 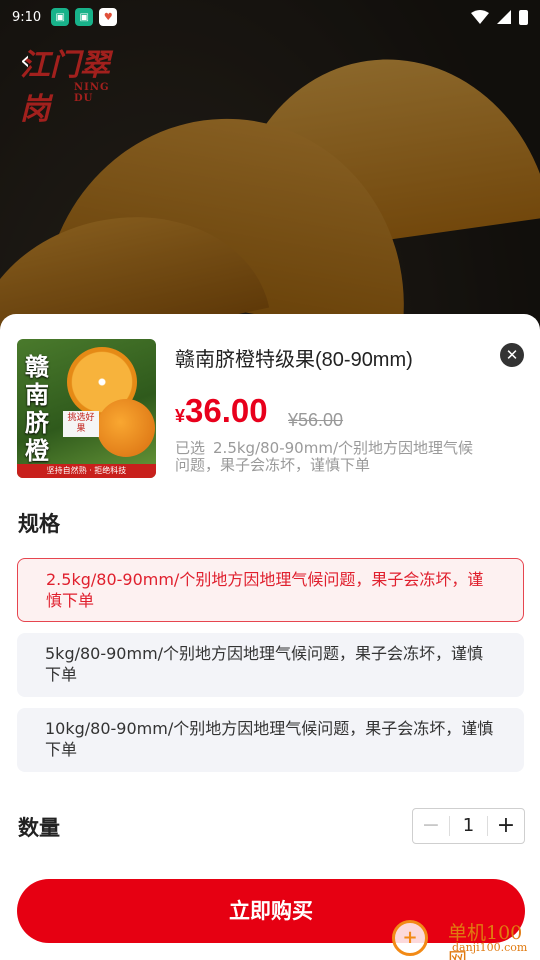 I want to click on spec-option-selected: 2.5kg/80-90mm/个别地方因地理气候问题，果子会冻坏，谨慎下单, so click(x=270, y=590).